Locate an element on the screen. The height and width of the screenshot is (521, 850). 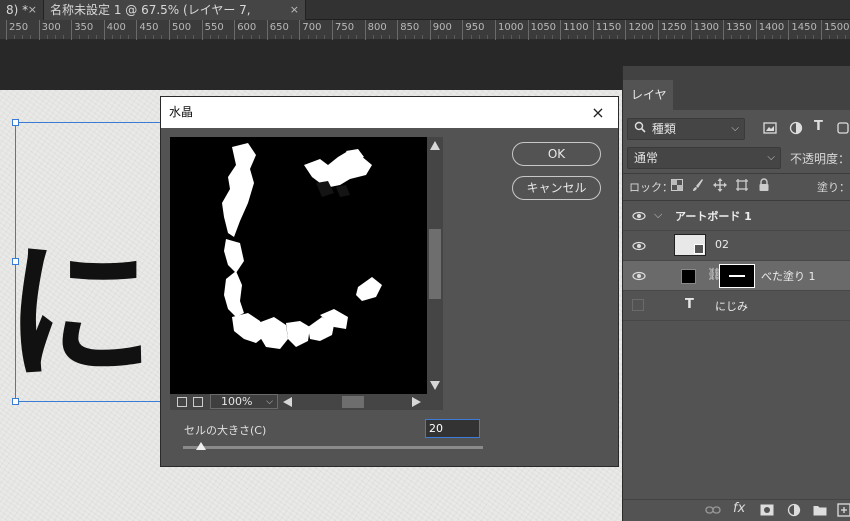
cancel-button: キャンセル is located at coordinates (556, 188).